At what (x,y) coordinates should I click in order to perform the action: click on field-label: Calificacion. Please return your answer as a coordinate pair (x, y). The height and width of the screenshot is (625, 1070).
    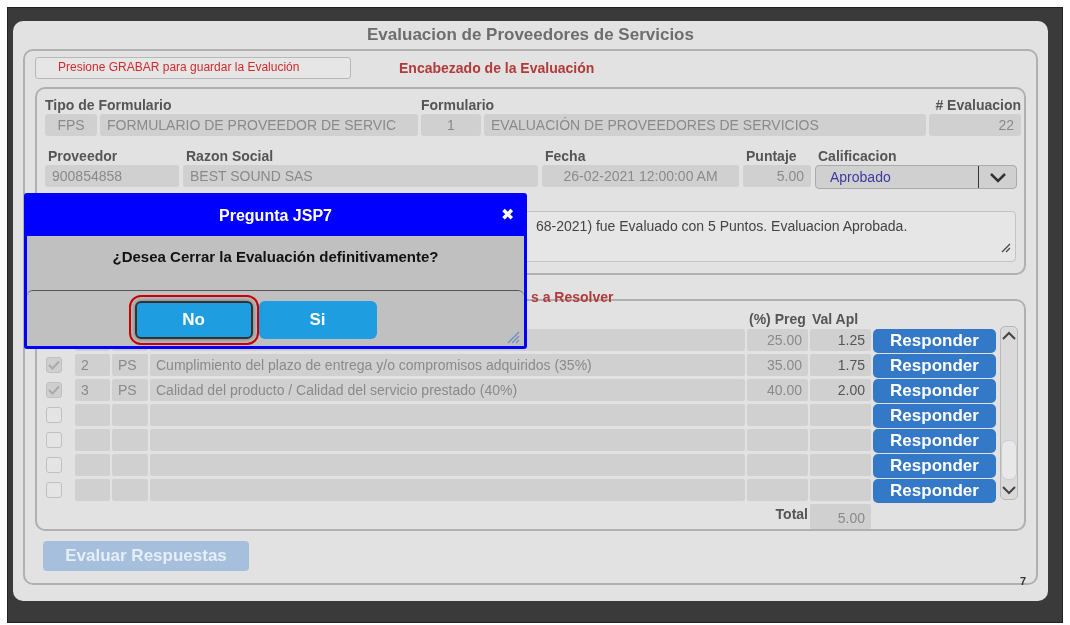
    Looking at the image, I should click on (857, 156).